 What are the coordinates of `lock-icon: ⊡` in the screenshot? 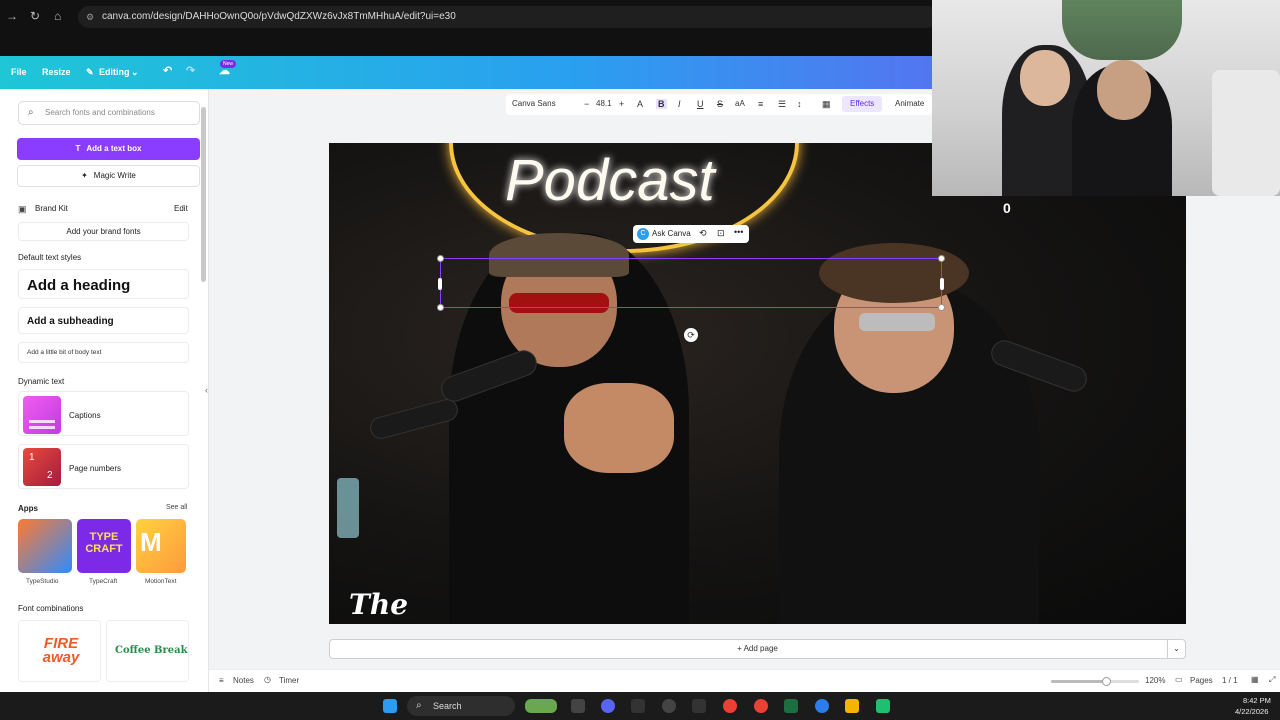 It's located at (721, 233).